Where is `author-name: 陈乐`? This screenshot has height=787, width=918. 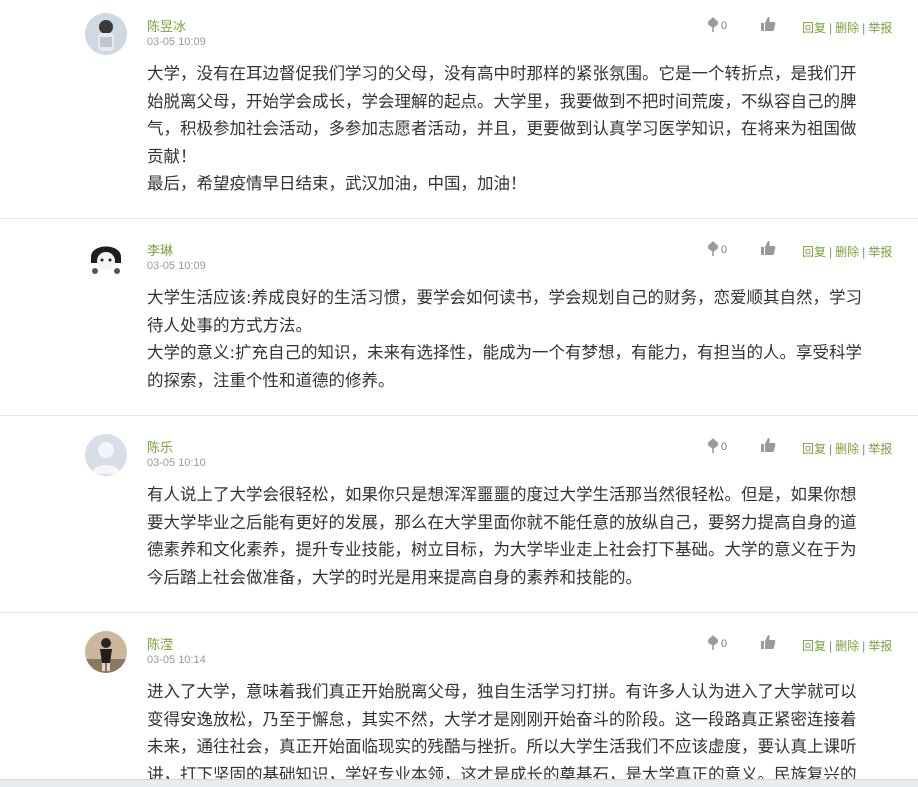
author-name: 陈乐 is located at coordinates (160, 446).